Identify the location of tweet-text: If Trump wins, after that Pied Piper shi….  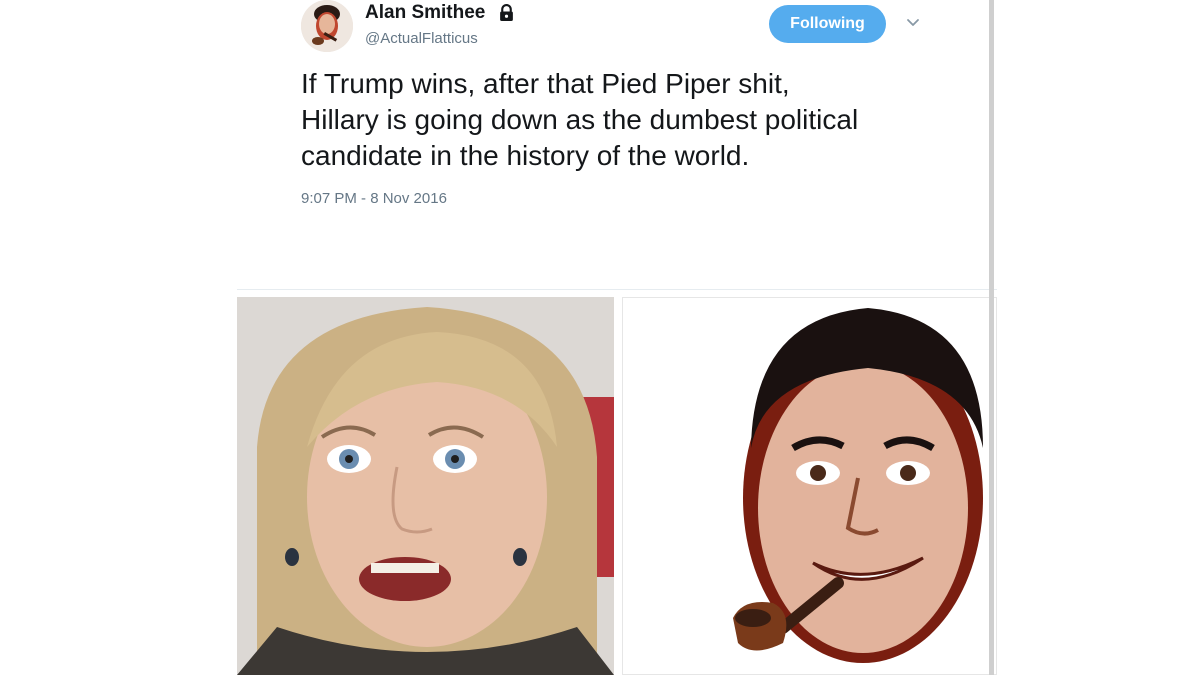
(626, 120).